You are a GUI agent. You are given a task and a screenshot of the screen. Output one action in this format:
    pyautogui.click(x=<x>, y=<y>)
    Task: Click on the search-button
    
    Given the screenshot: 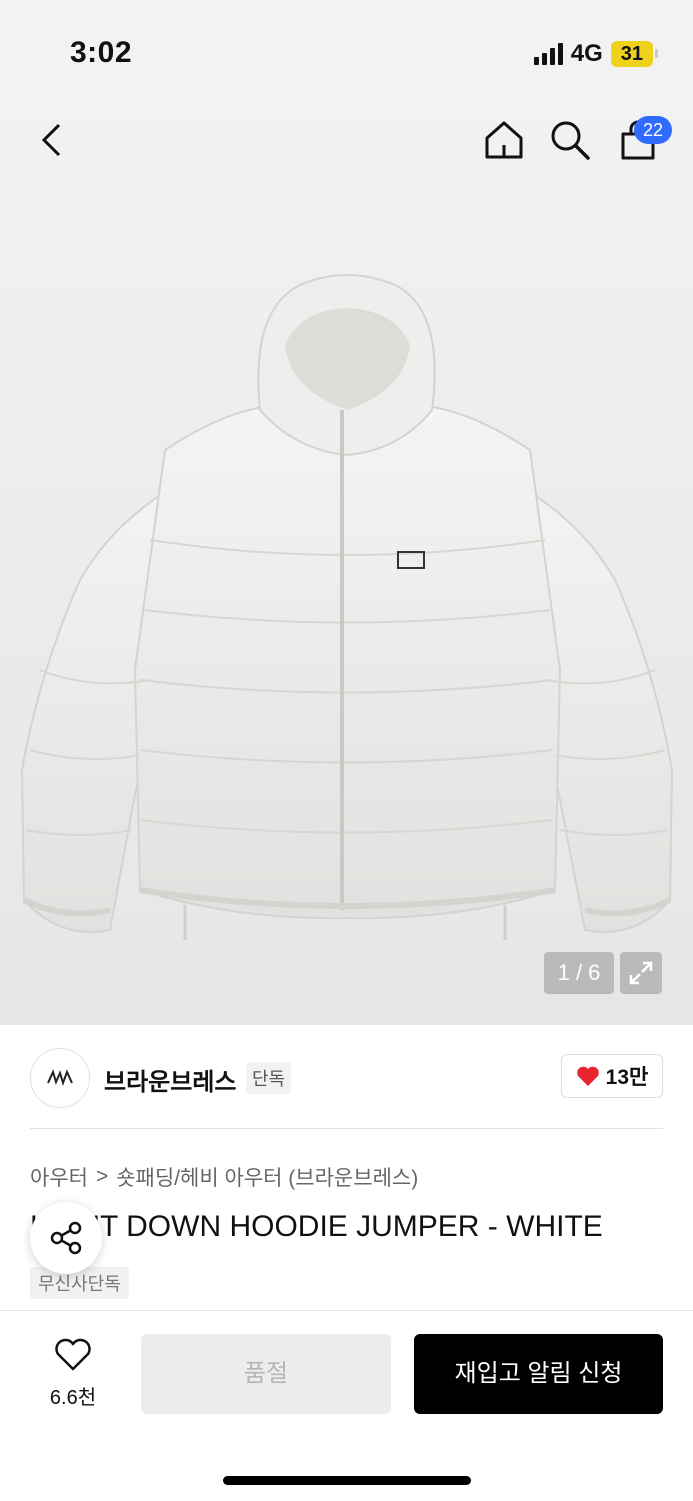 What is the action you would take?
    pyautogui.click(x=570, y=140)
    